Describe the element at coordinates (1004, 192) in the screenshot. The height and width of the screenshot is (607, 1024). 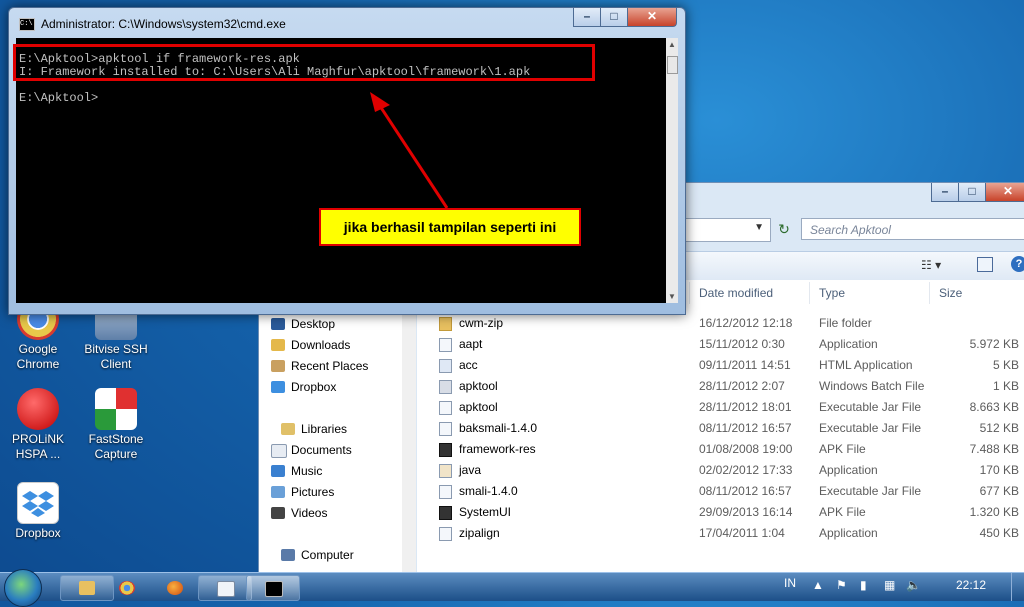
I see `explorer-close-button: ✕` at that location.